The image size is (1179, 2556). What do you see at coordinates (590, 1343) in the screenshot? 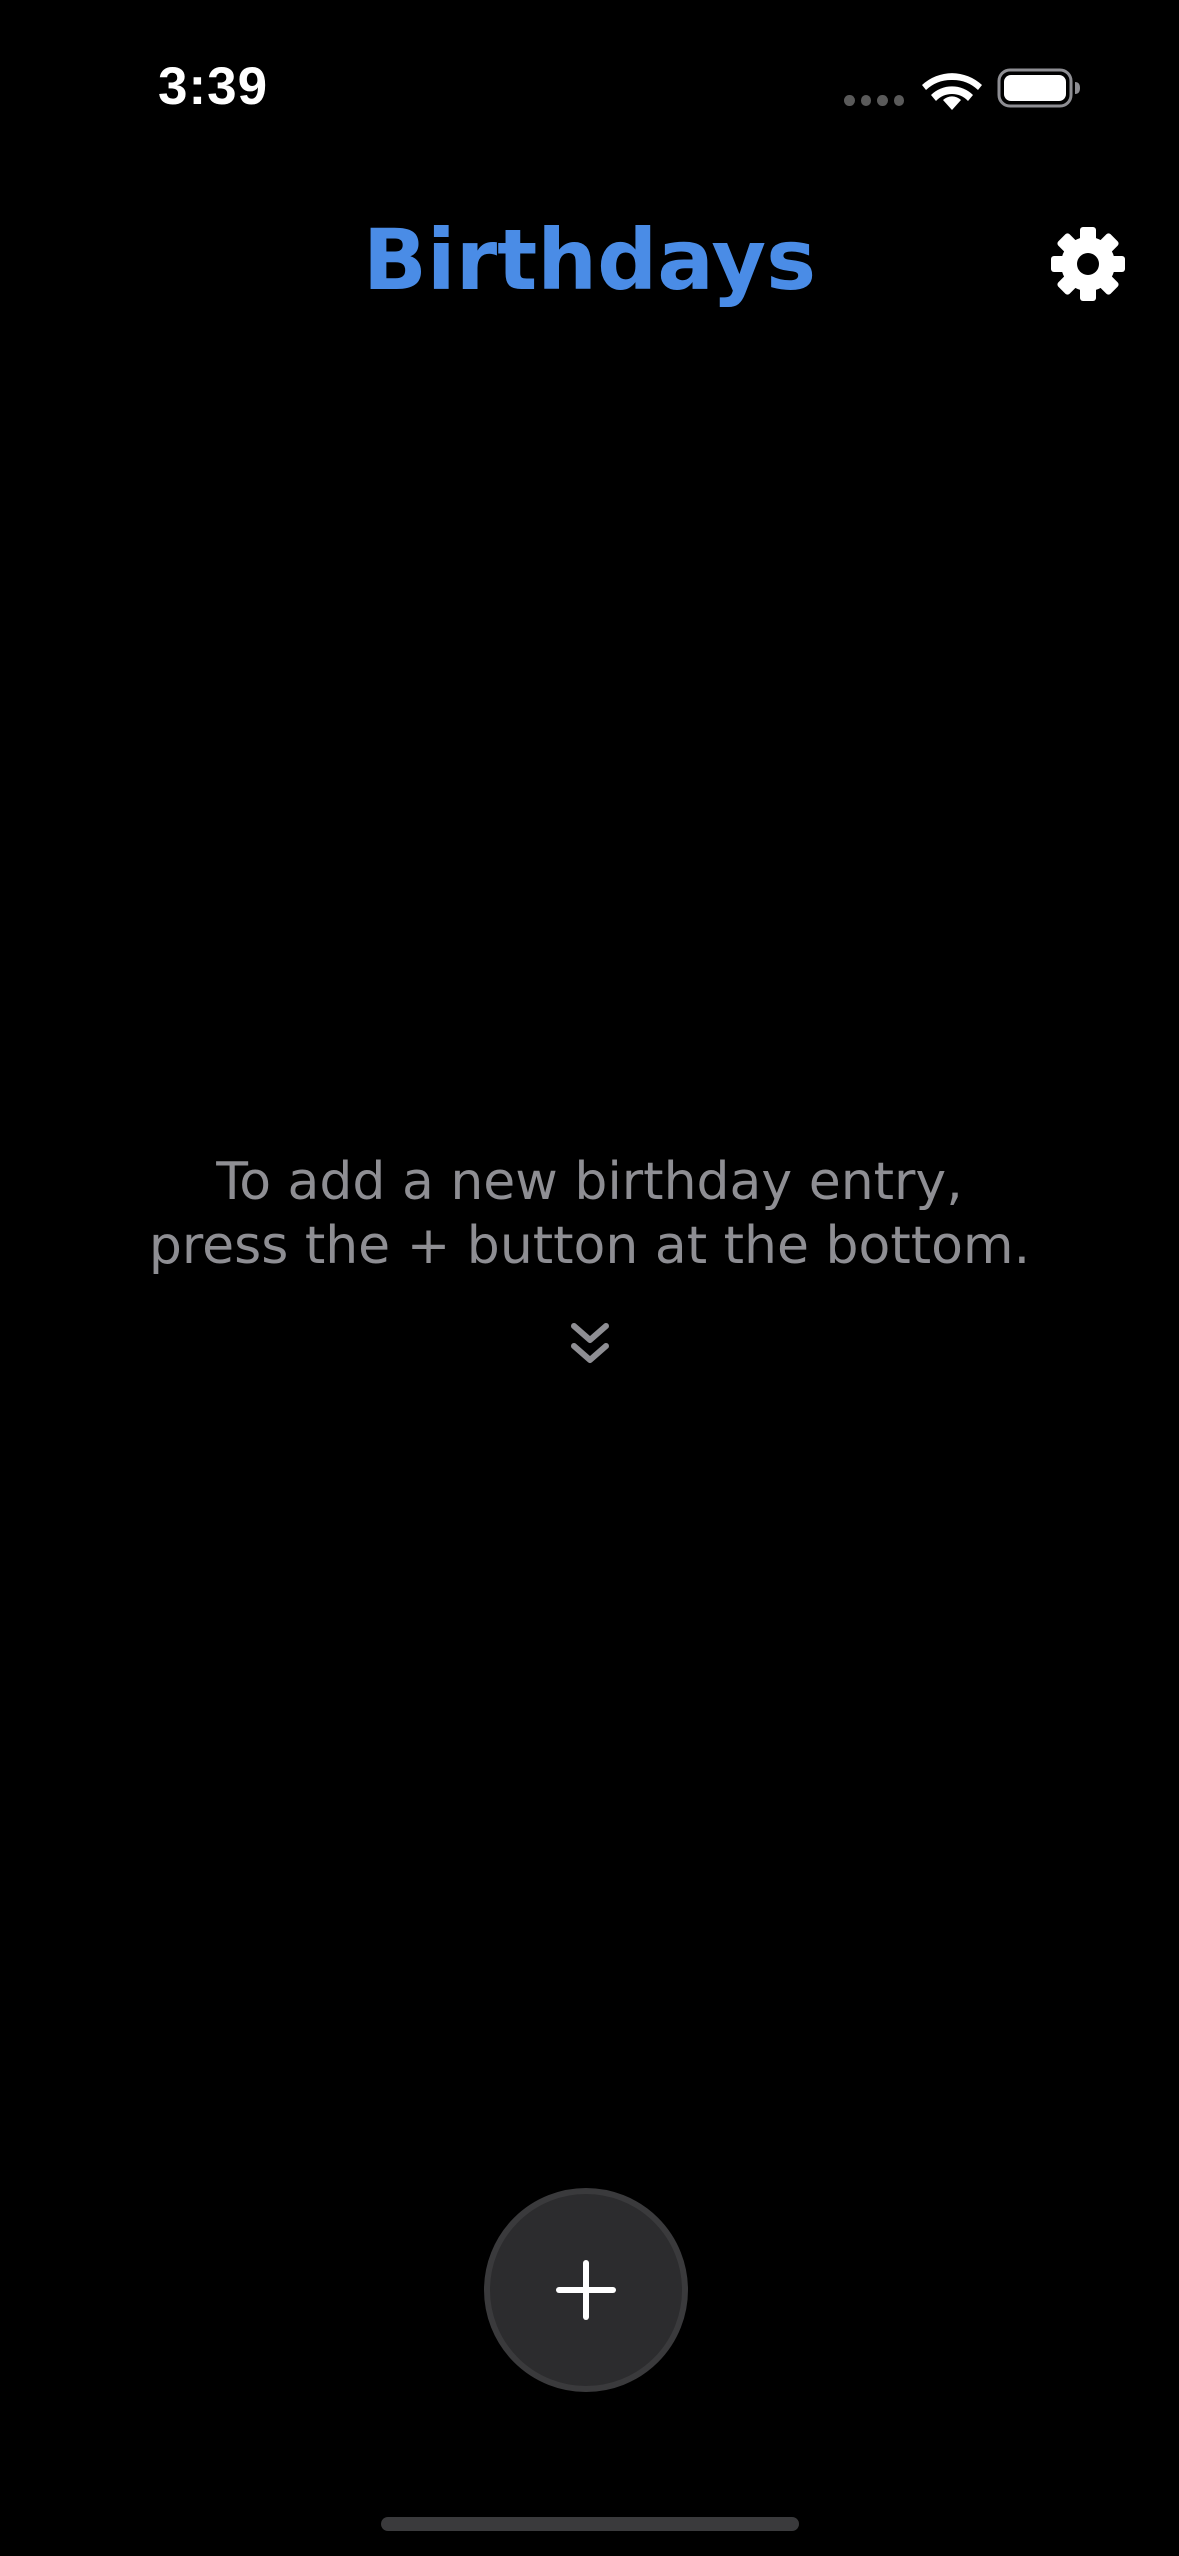
I see `chevron-double-down-icon` at bounding box center [590, 1343].